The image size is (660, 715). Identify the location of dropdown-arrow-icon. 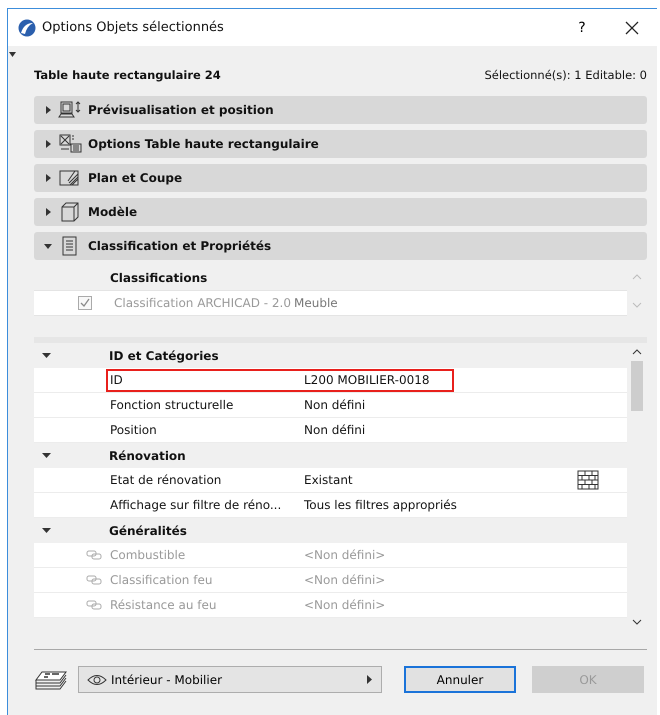
(12, 54).